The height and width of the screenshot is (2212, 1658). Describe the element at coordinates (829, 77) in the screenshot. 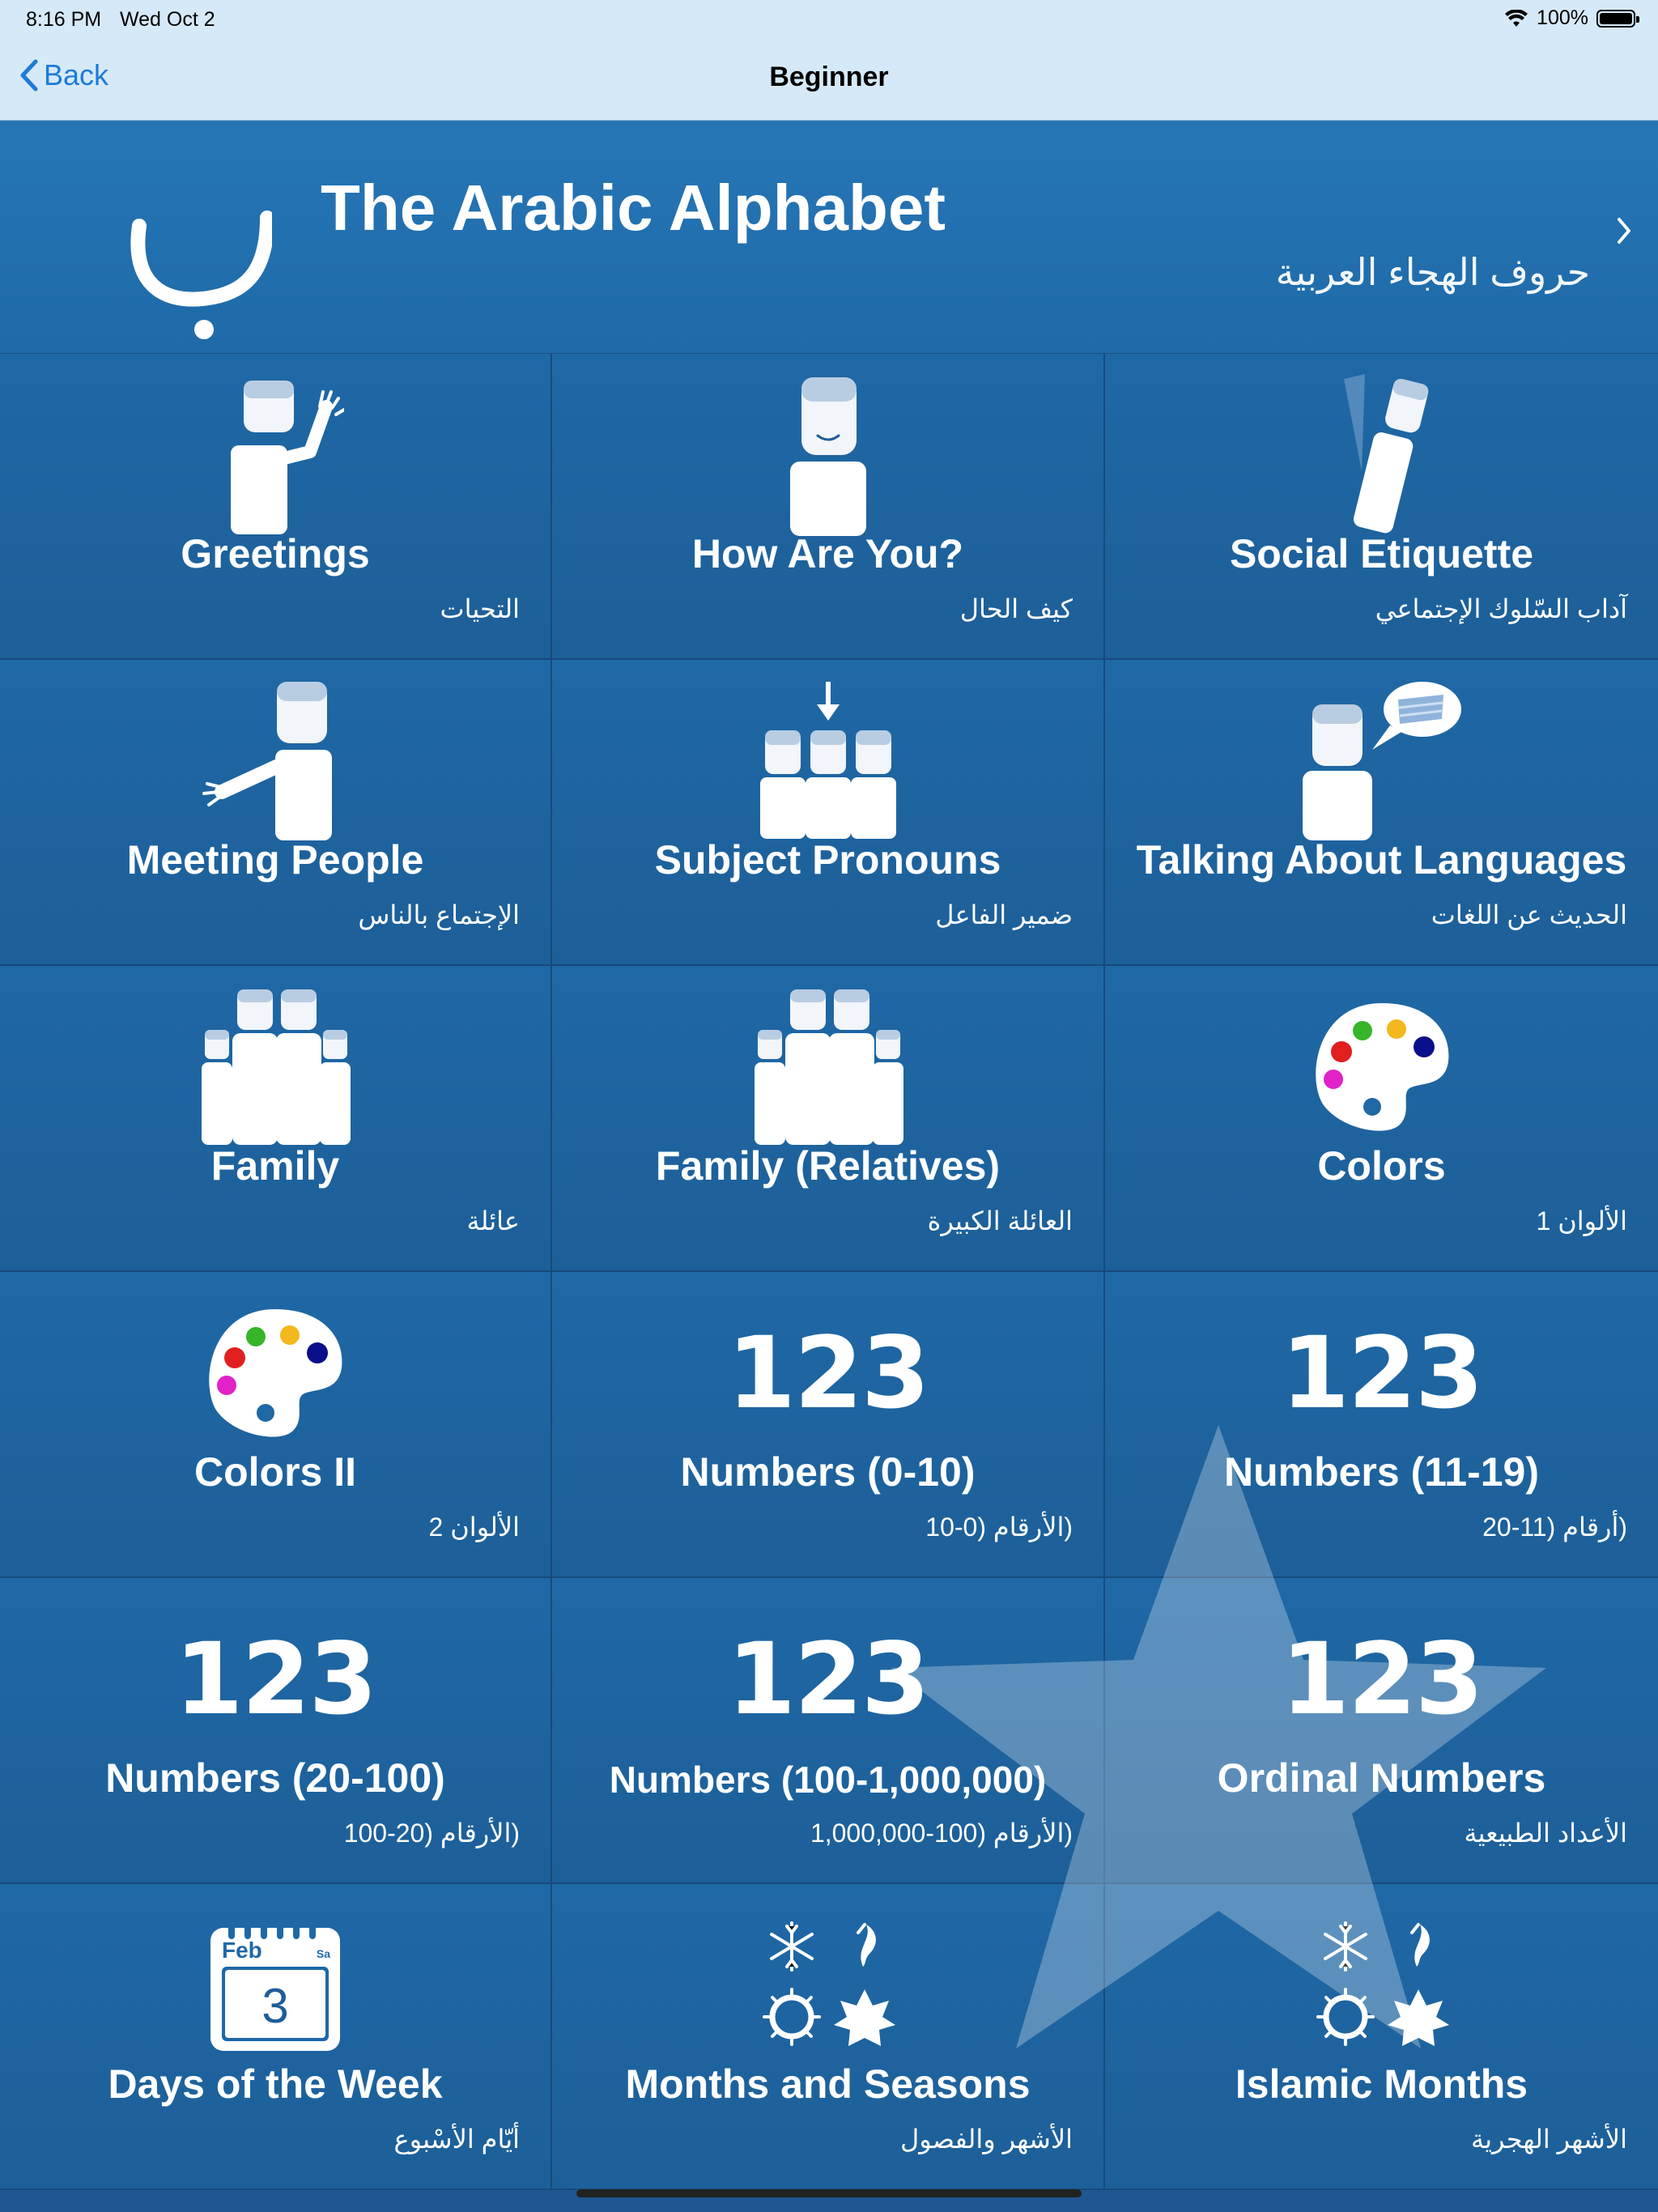

I see `page-title: Beginner` at that location.